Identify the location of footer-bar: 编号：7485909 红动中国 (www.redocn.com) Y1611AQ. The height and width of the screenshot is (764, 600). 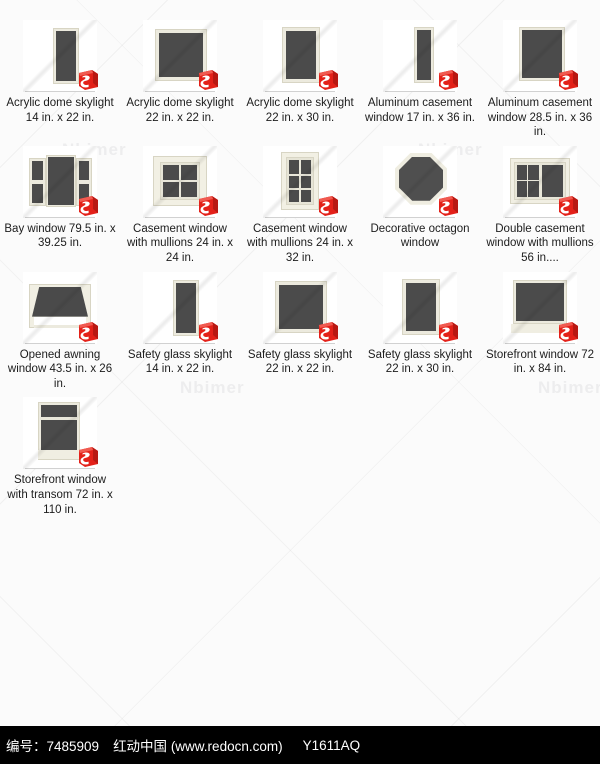
(300, 745).